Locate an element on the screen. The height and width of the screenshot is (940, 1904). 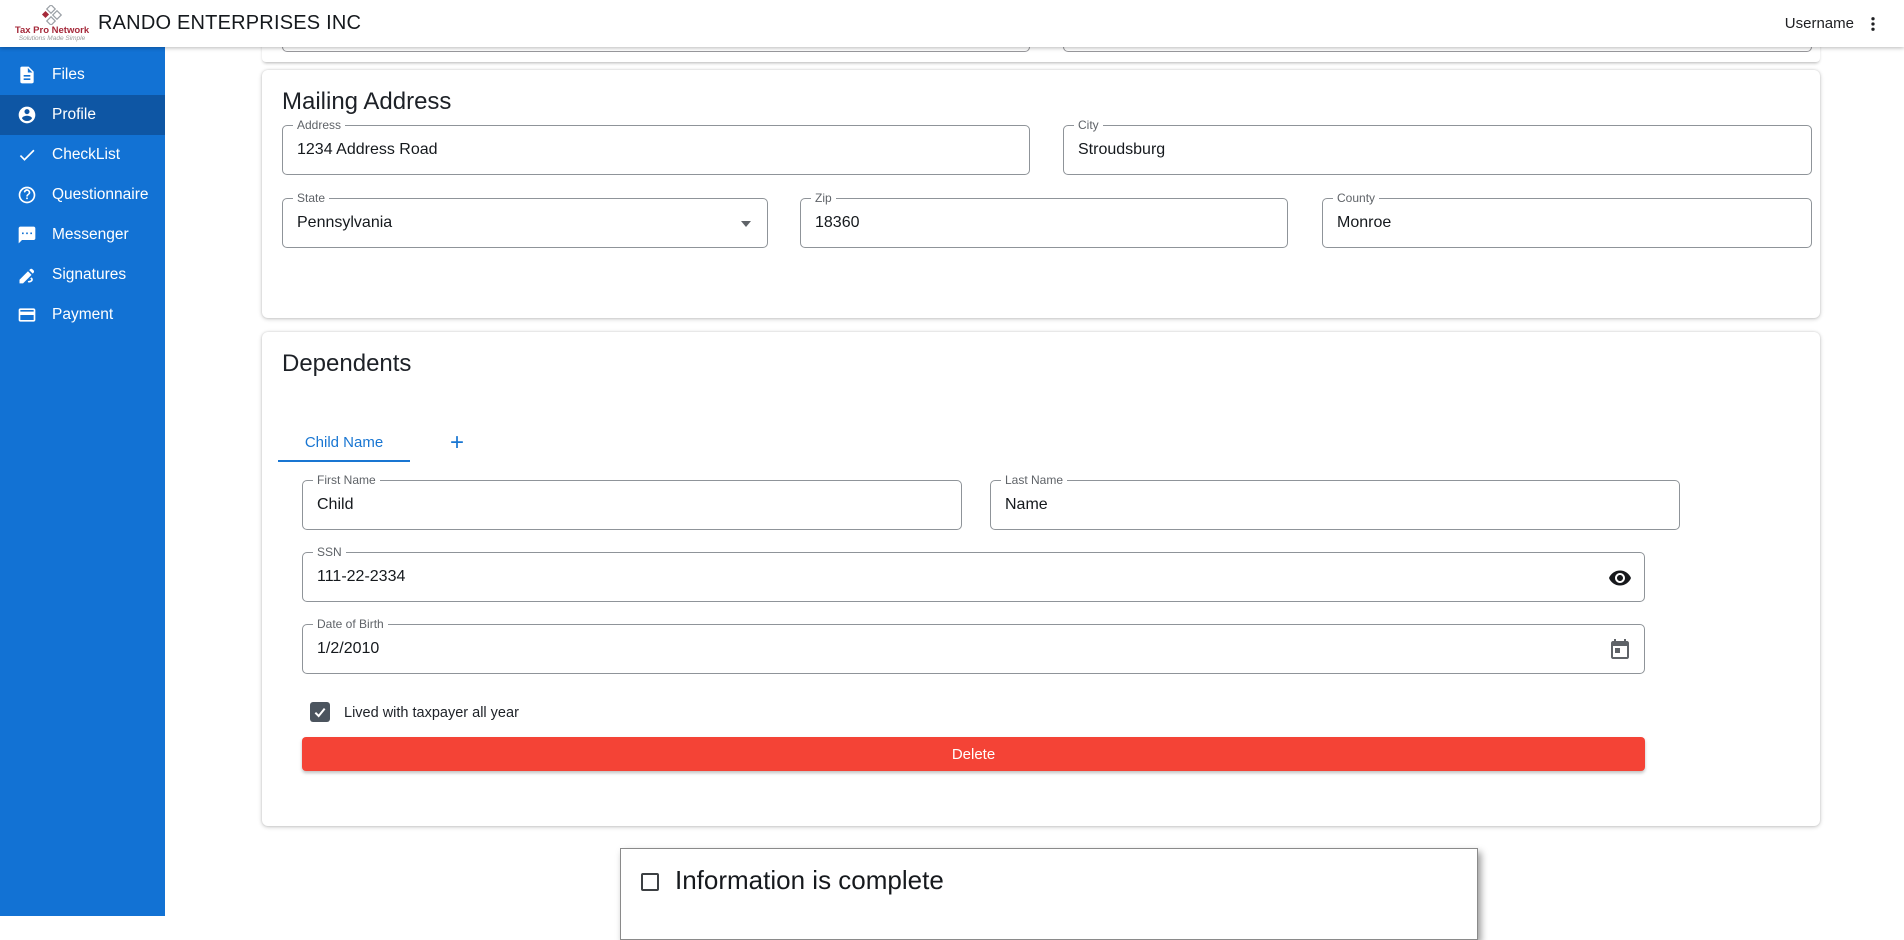
brand-tagline: Solutions Made Simple is located at coordinates (52, 38).